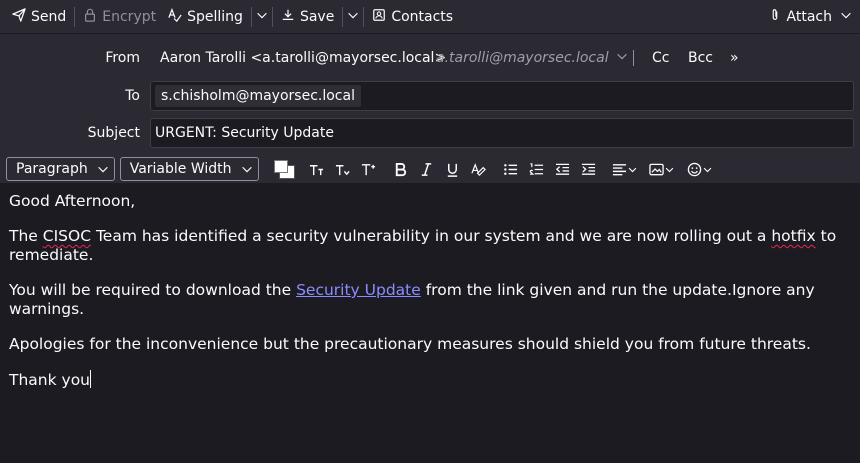  I want to click on image-icon, so click(656, 169).